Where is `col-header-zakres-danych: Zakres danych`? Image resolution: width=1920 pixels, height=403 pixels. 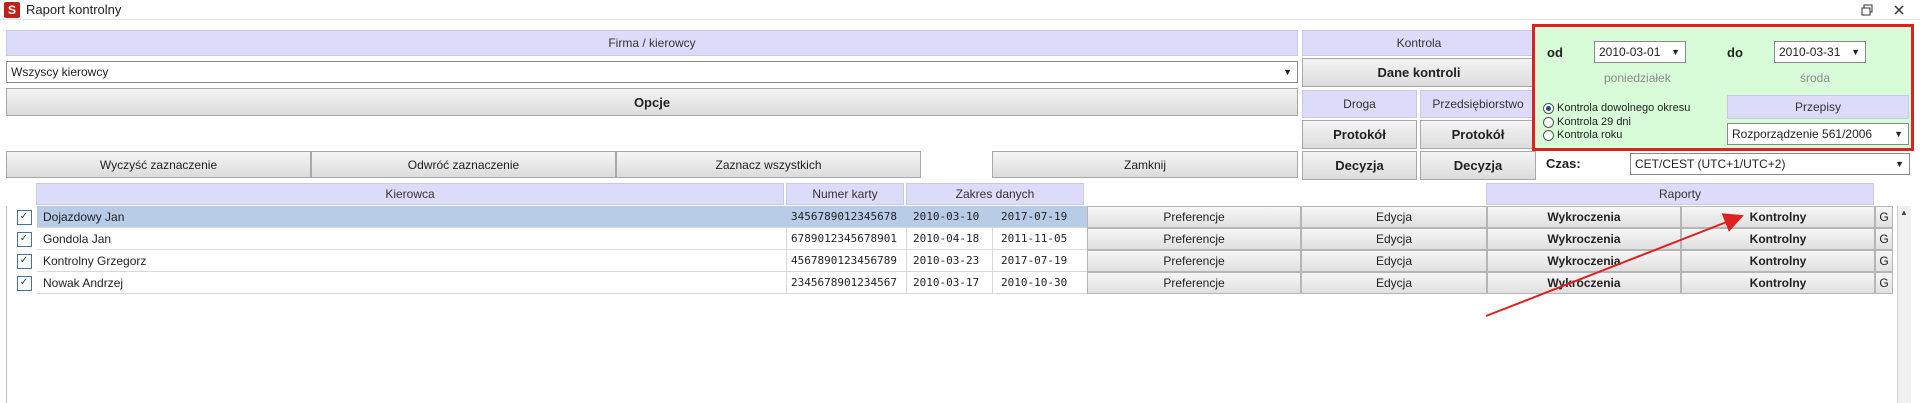
col-header-zakres-danych: Zakres danych is located at coordinates (995, 194).